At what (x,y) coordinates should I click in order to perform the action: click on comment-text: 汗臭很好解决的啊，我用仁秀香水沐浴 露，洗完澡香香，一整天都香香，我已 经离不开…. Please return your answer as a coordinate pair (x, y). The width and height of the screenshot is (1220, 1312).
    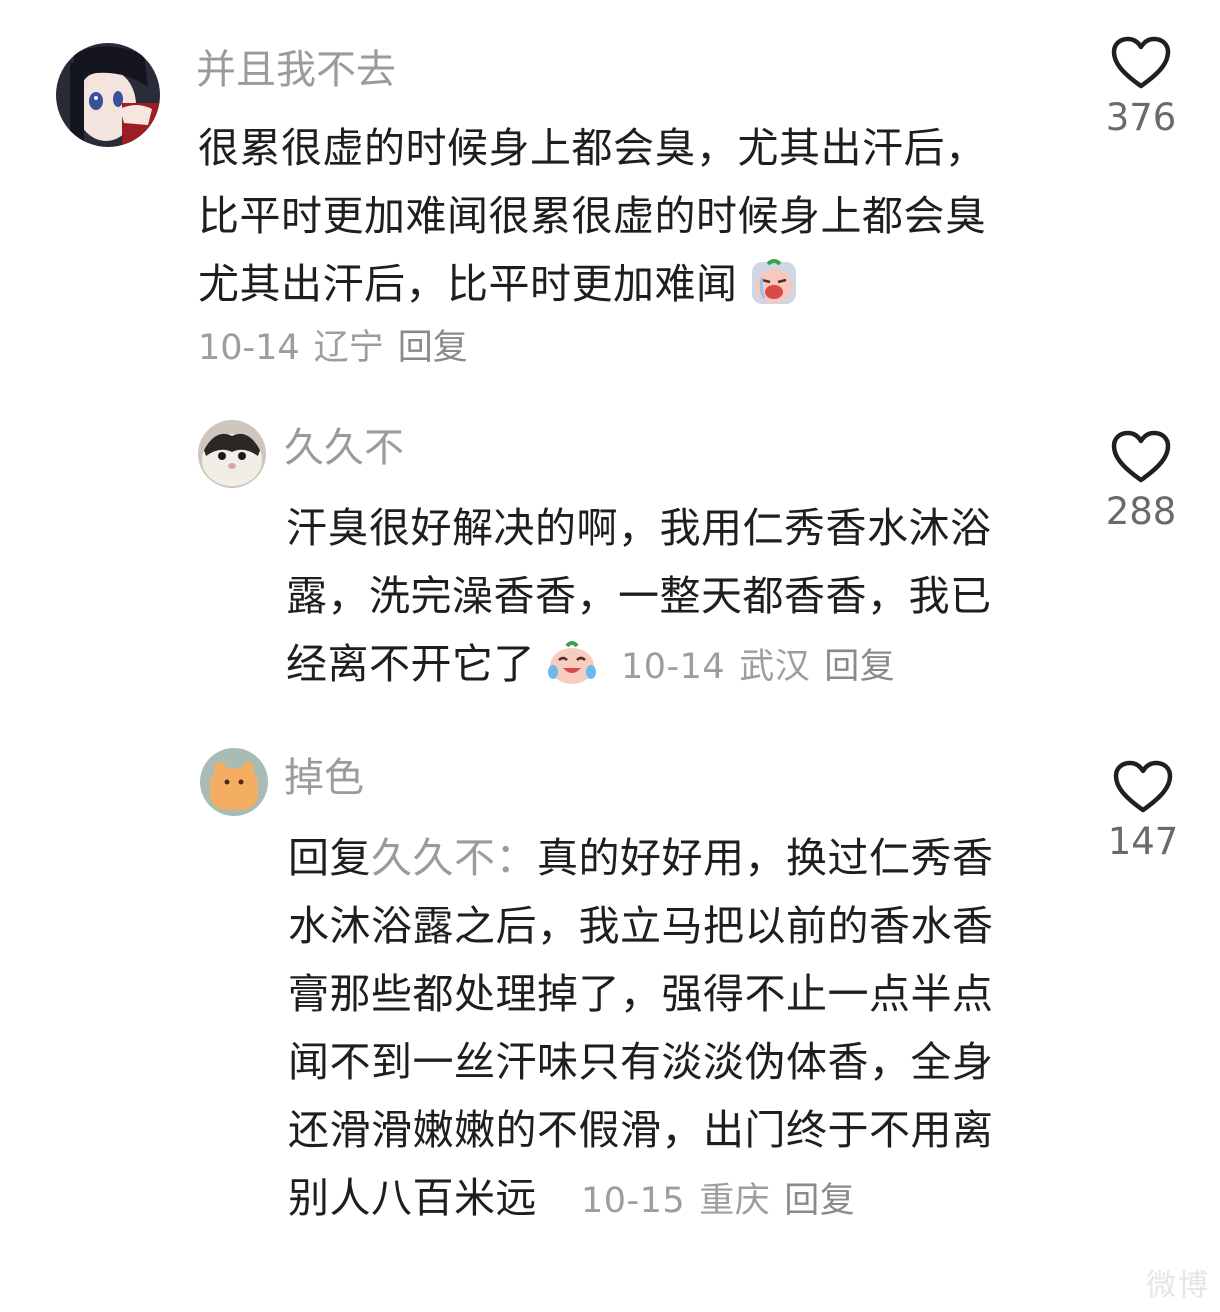
    Looking at the image, I should click on (681, 600).